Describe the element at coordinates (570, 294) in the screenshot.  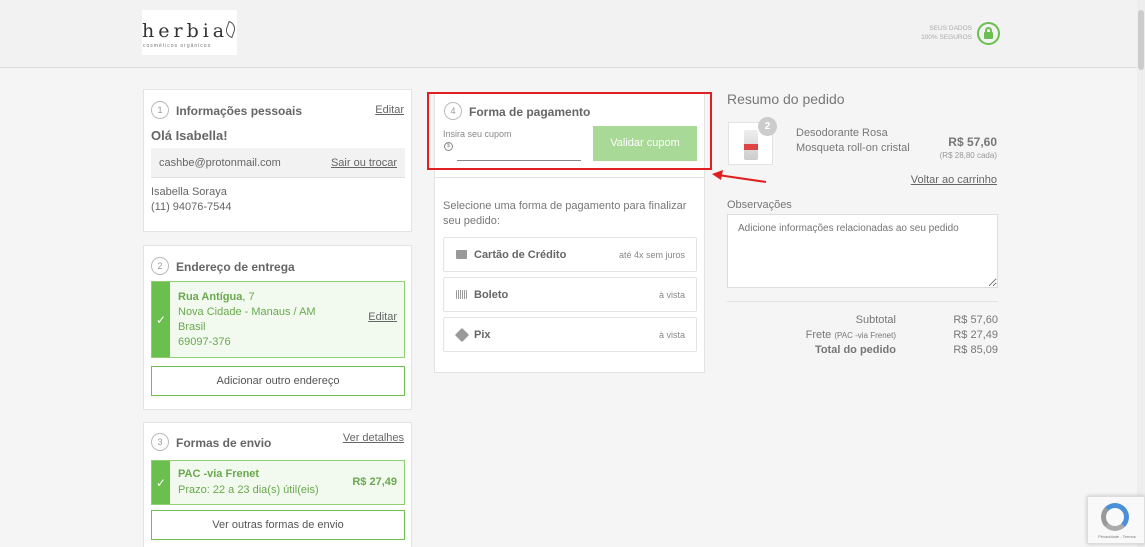
I see `payment-option-boleto: Boleto à vista` at that location.